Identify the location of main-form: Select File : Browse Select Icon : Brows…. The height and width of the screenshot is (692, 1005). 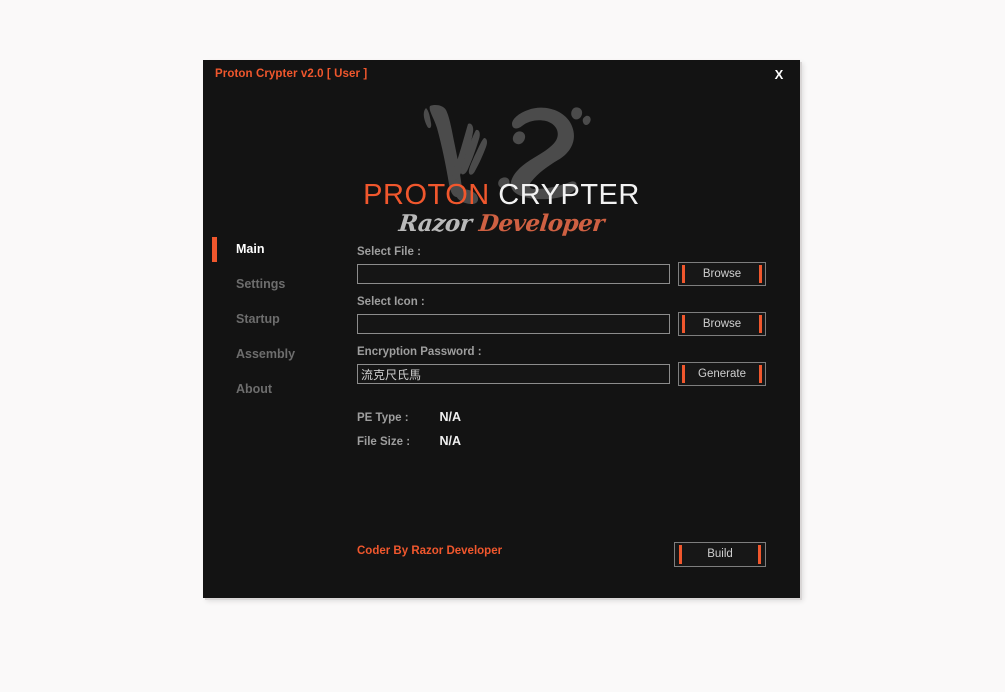
(567, 321).